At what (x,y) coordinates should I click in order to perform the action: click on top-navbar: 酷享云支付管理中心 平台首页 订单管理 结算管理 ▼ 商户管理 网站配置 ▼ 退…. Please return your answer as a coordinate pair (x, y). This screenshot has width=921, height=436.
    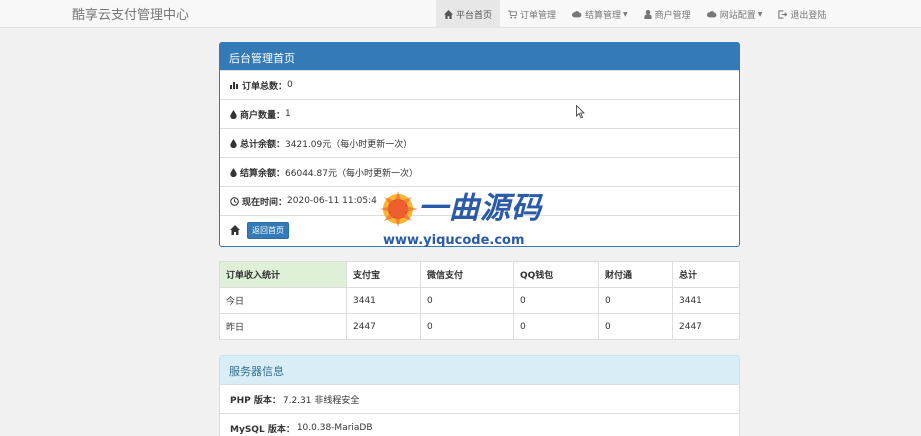
    Looking at the image, I should click on (460, 14).